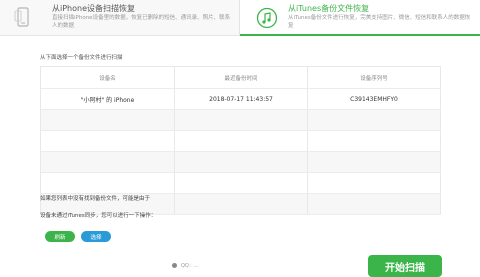 The height and width of the screenshot is (277, 480). I want to click on phone-icon, so click(21, 17).